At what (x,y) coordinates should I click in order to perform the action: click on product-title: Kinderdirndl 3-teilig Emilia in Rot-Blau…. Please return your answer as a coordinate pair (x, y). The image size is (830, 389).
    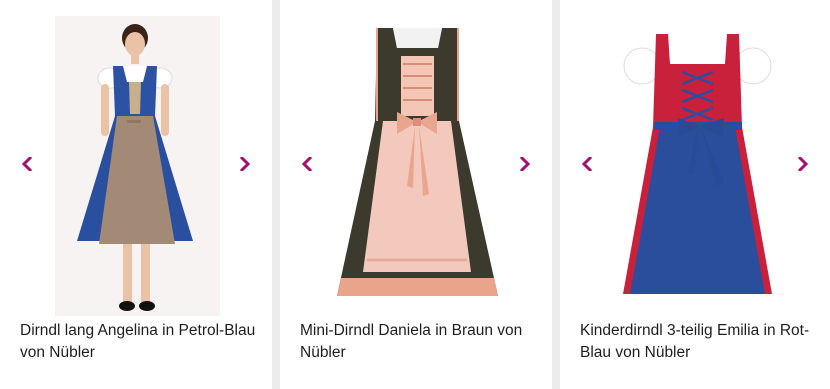
    Looking at the image, I should click on (700, 342).